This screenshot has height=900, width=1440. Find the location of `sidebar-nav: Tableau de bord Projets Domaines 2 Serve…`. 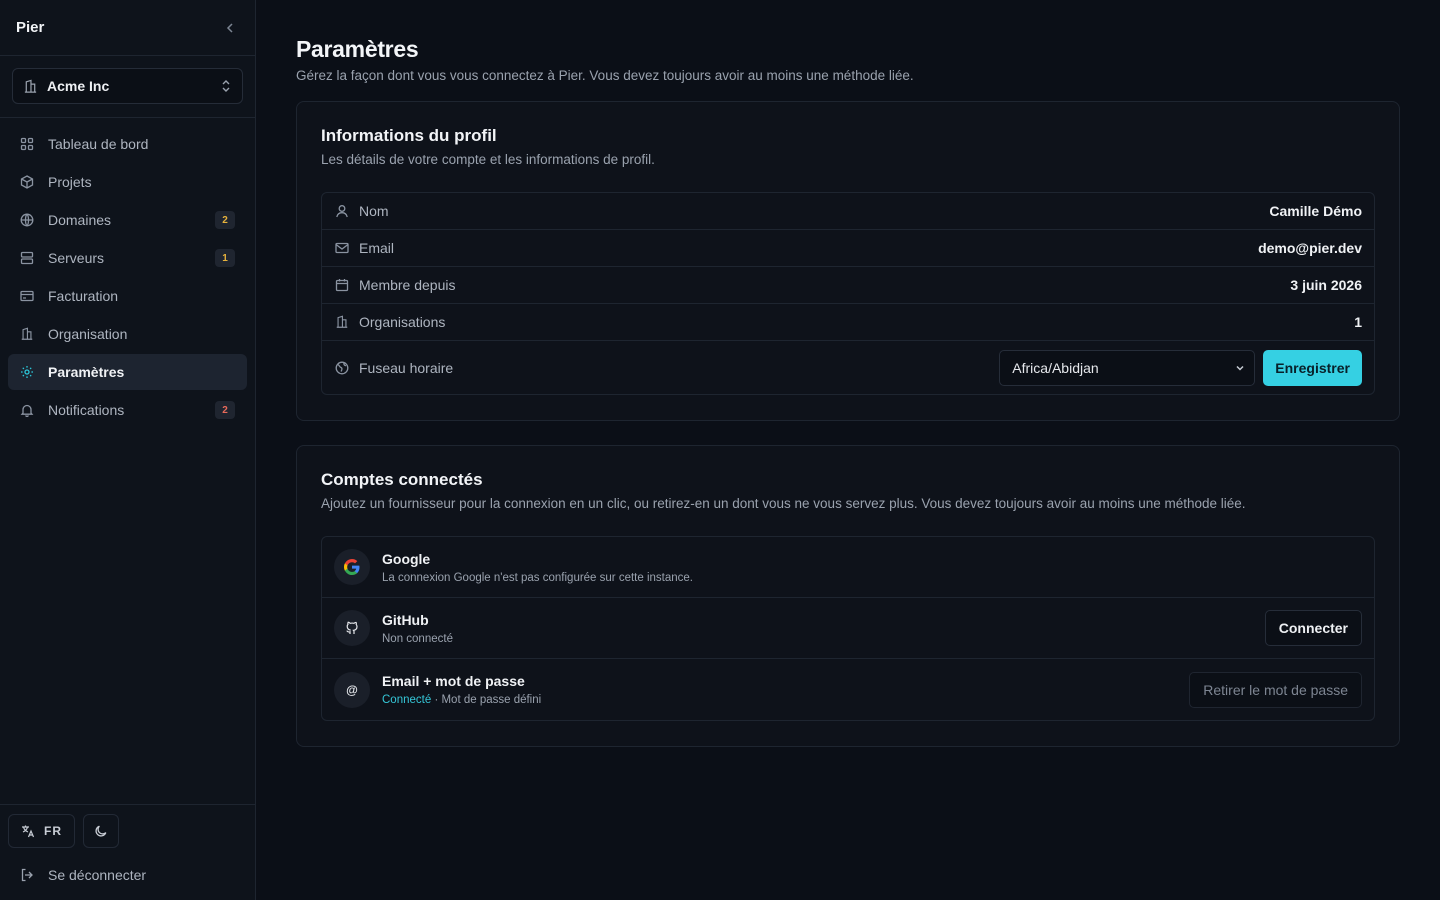

sidebar-nav: Tableau de bord Projets Domaines 2 Serve… is located at coordinates (127, 278).